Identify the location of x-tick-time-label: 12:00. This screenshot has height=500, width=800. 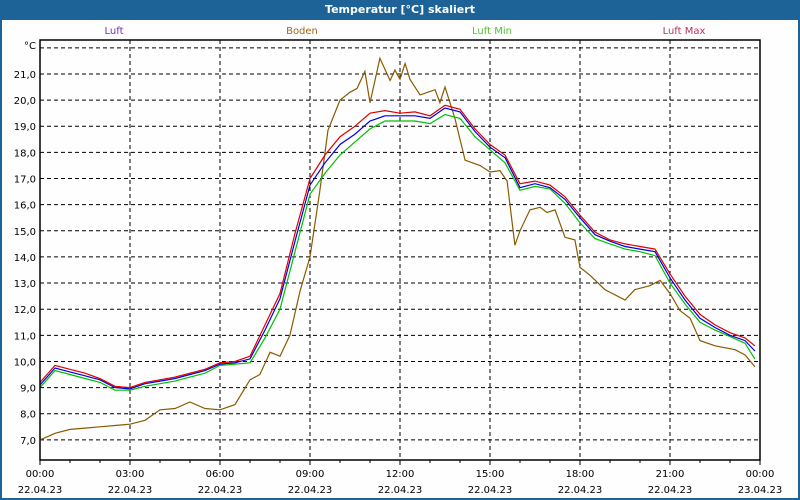
(400, 474).